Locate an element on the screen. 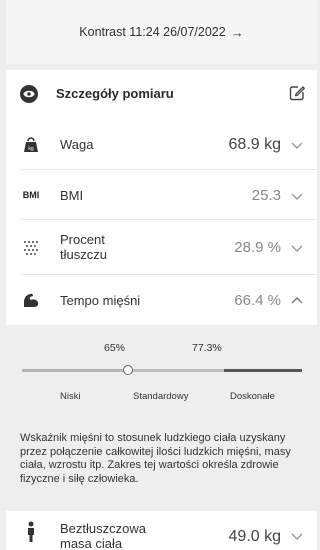 This screenshot has height=550, width=320. row-label-line1: Procent is located at coordinates (82, 239).